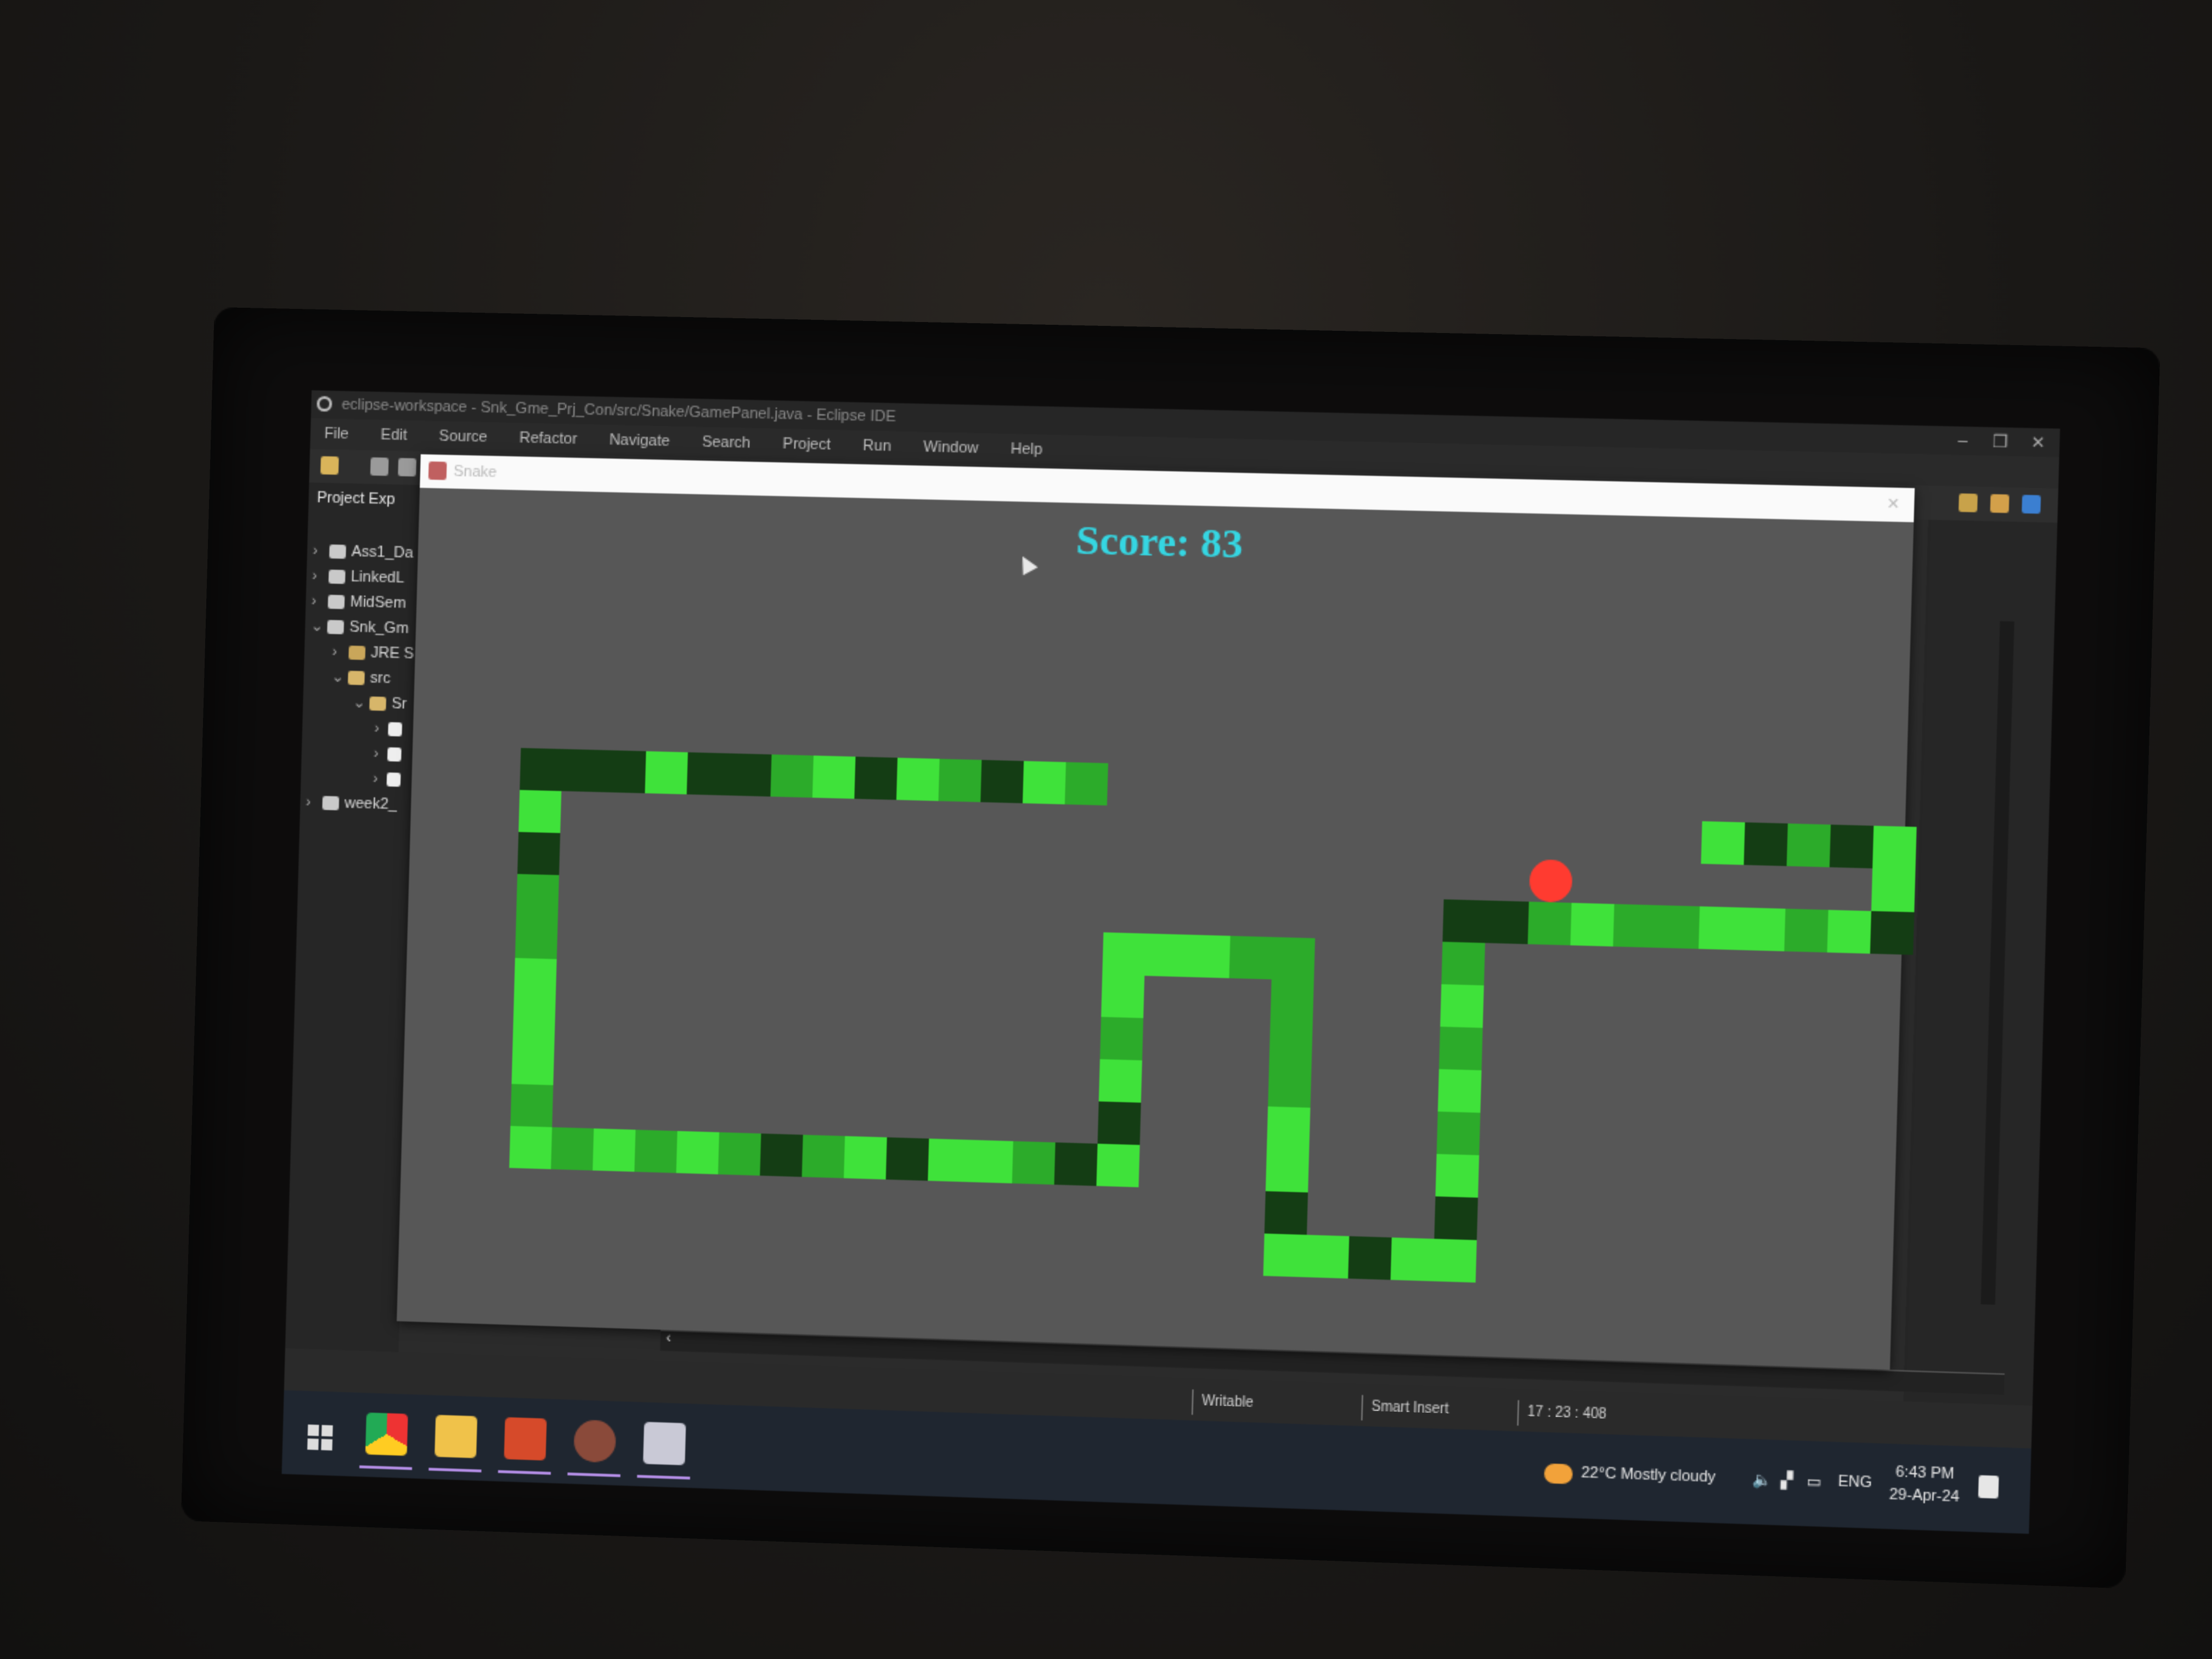  Describe the element at coordinates (525, 1446) in the screenshot. I see `powerpoint-icon` at that location.